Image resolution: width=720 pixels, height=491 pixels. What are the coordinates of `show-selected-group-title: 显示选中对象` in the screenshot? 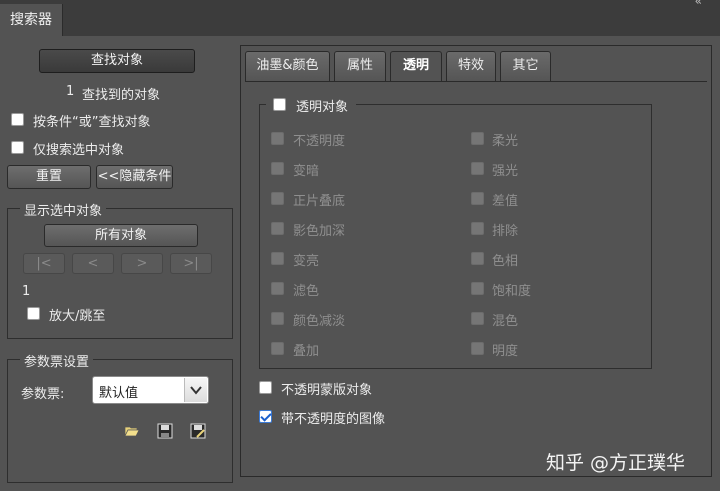 It's located at (63, 209).